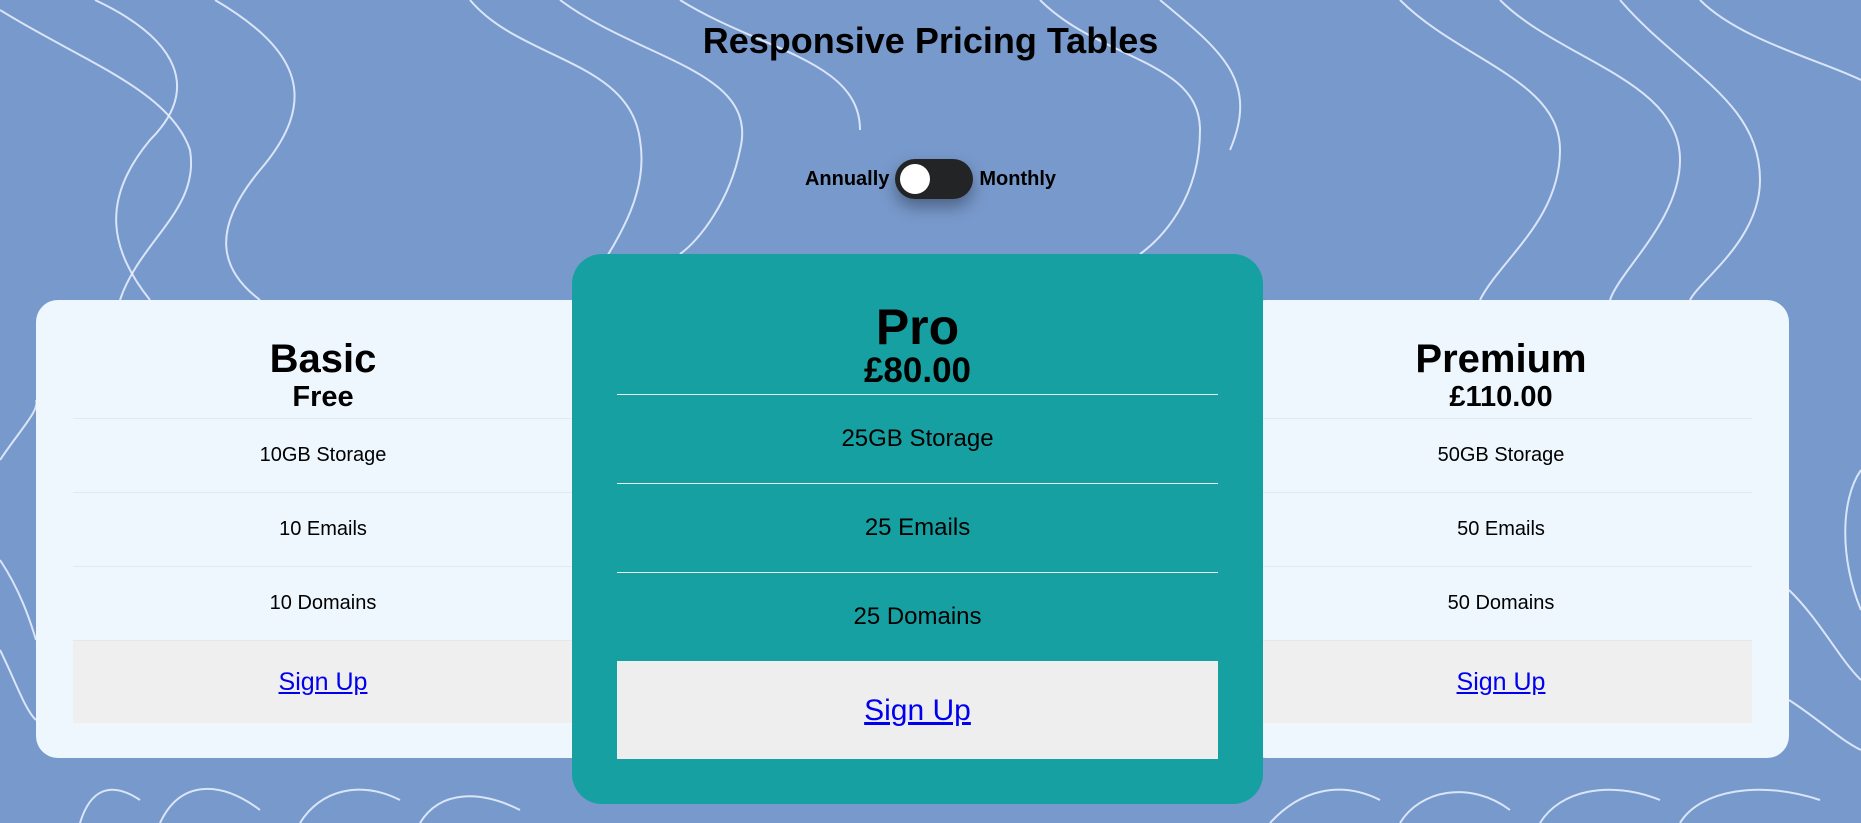 The width and height of the screenshot is (1861, 823). Describe the element at coordinates (930, 40) in the screenshot. I see `page-title: Responsive Pricing Tables` at that location.